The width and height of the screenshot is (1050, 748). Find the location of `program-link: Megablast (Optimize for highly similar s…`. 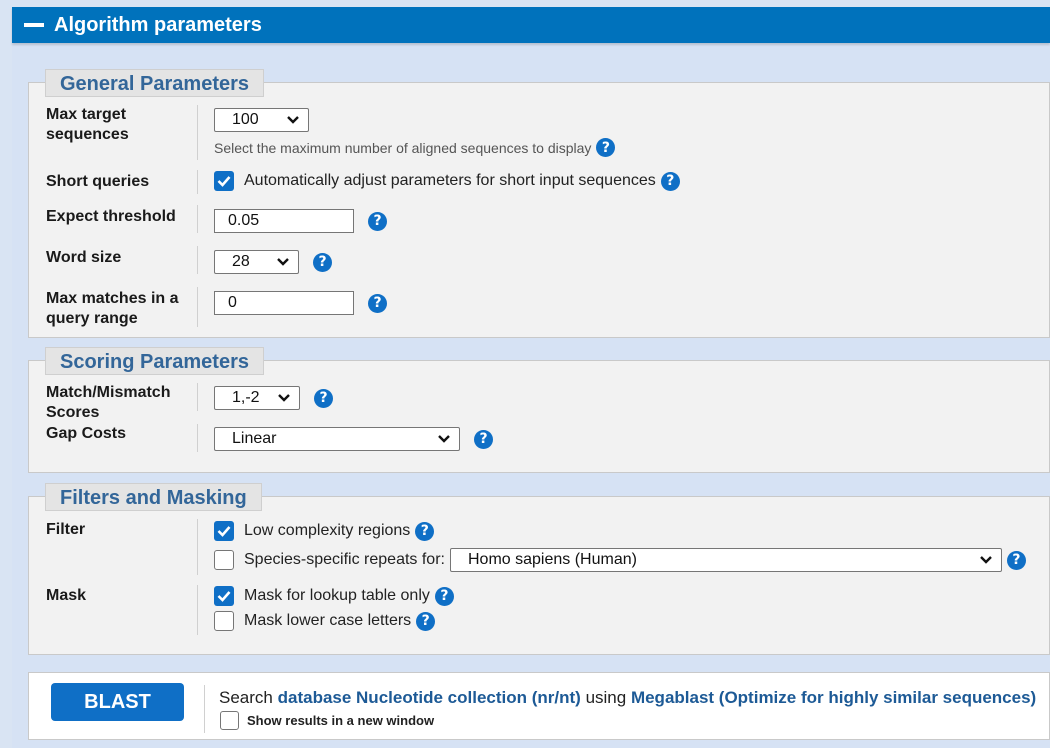

program-link: Megablast (Optimize for highly similar s… is located at coordinates (833, 697).